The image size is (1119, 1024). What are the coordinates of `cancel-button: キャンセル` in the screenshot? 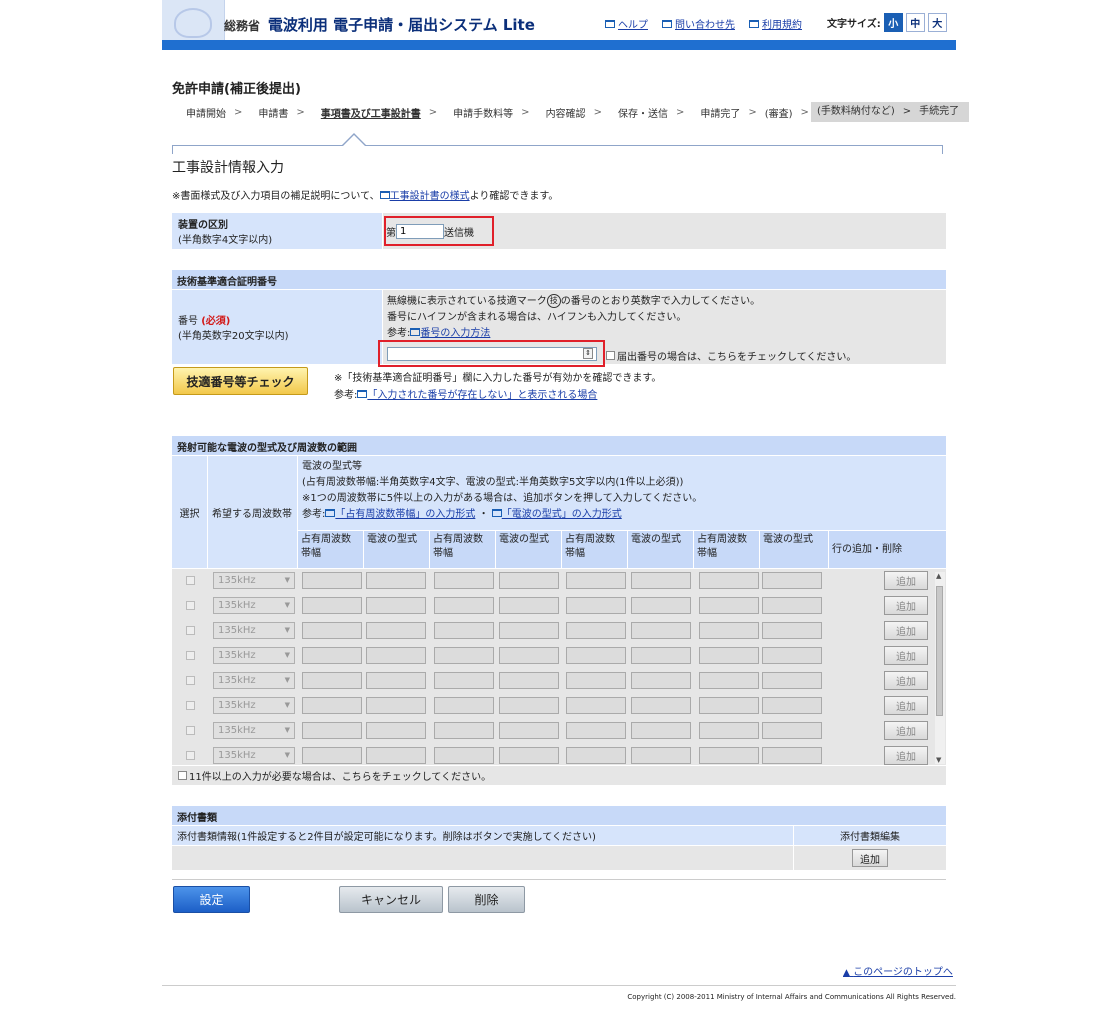 It's located at (391, 899).